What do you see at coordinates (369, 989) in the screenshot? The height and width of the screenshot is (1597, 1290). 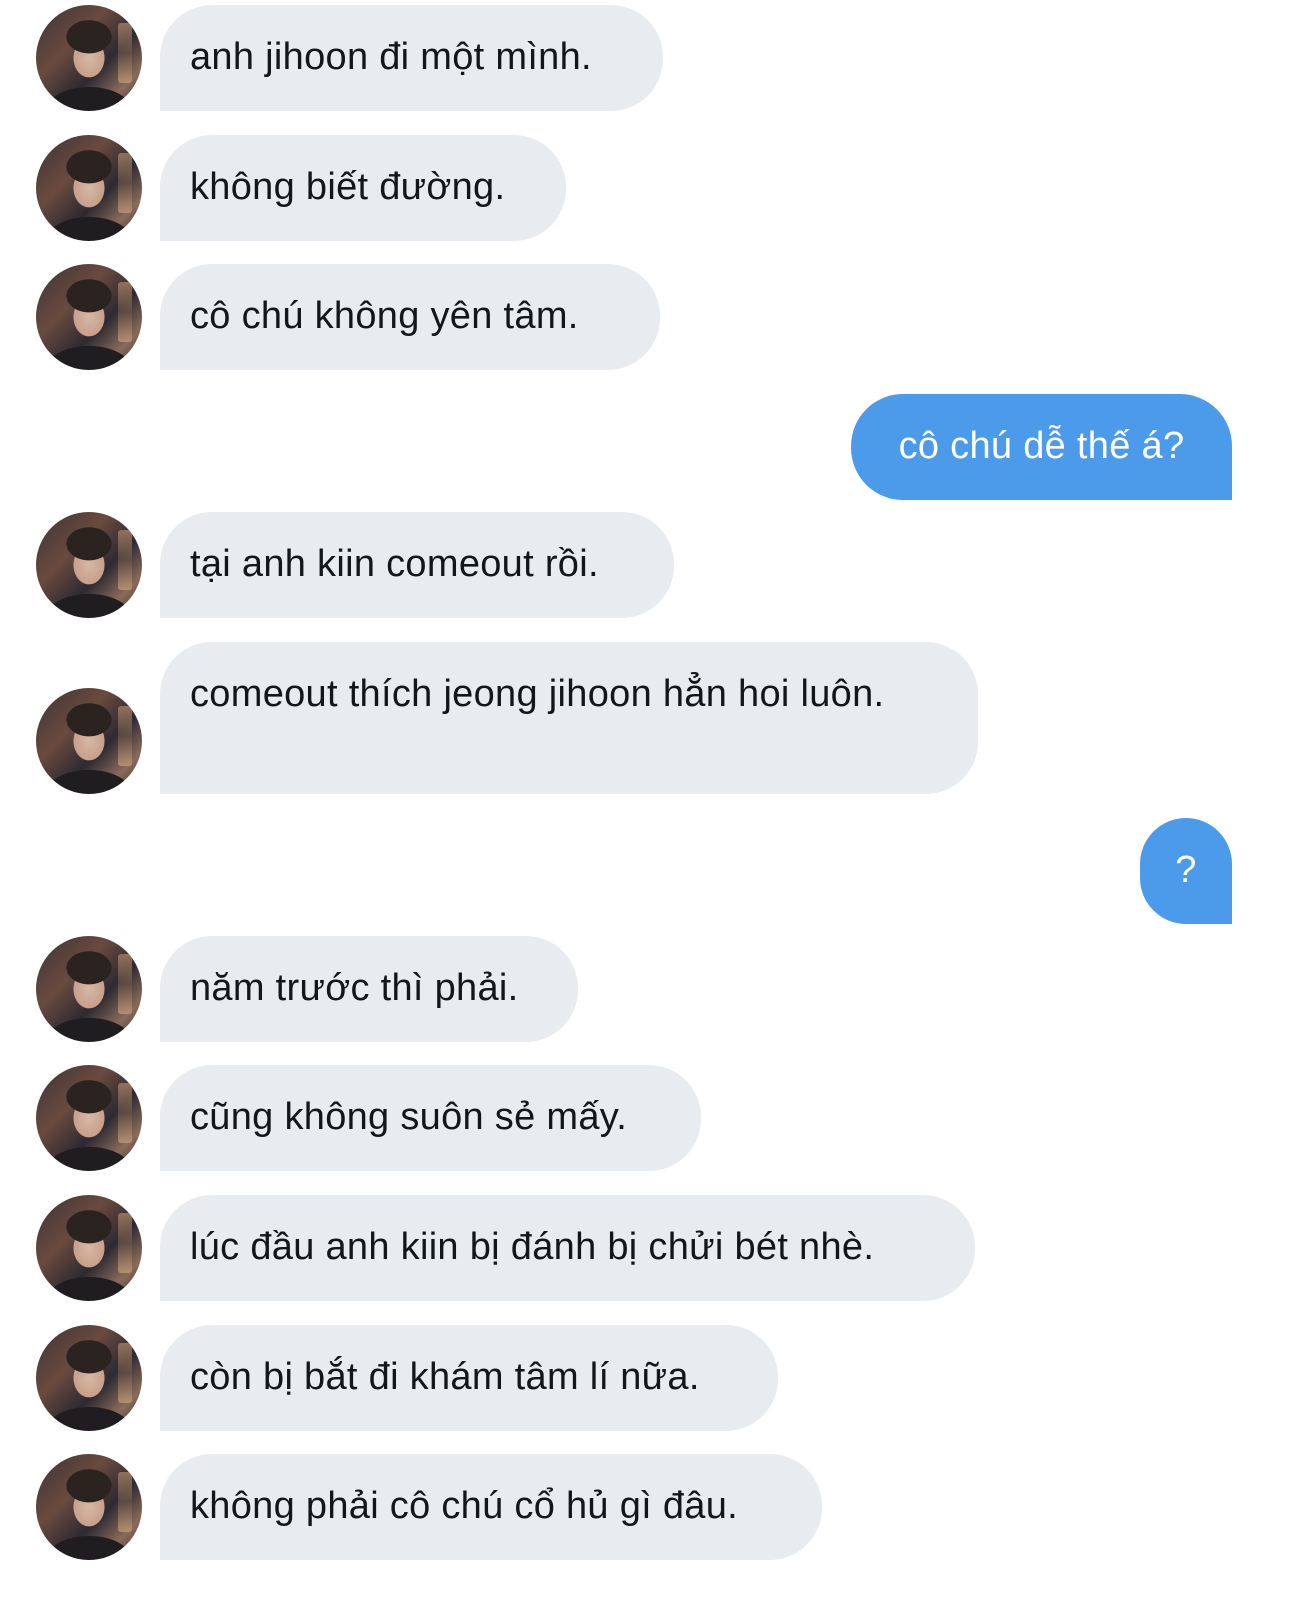 I see `message-bubble-incoming: năm trước thì phải.` at bounding box center [369, 989].